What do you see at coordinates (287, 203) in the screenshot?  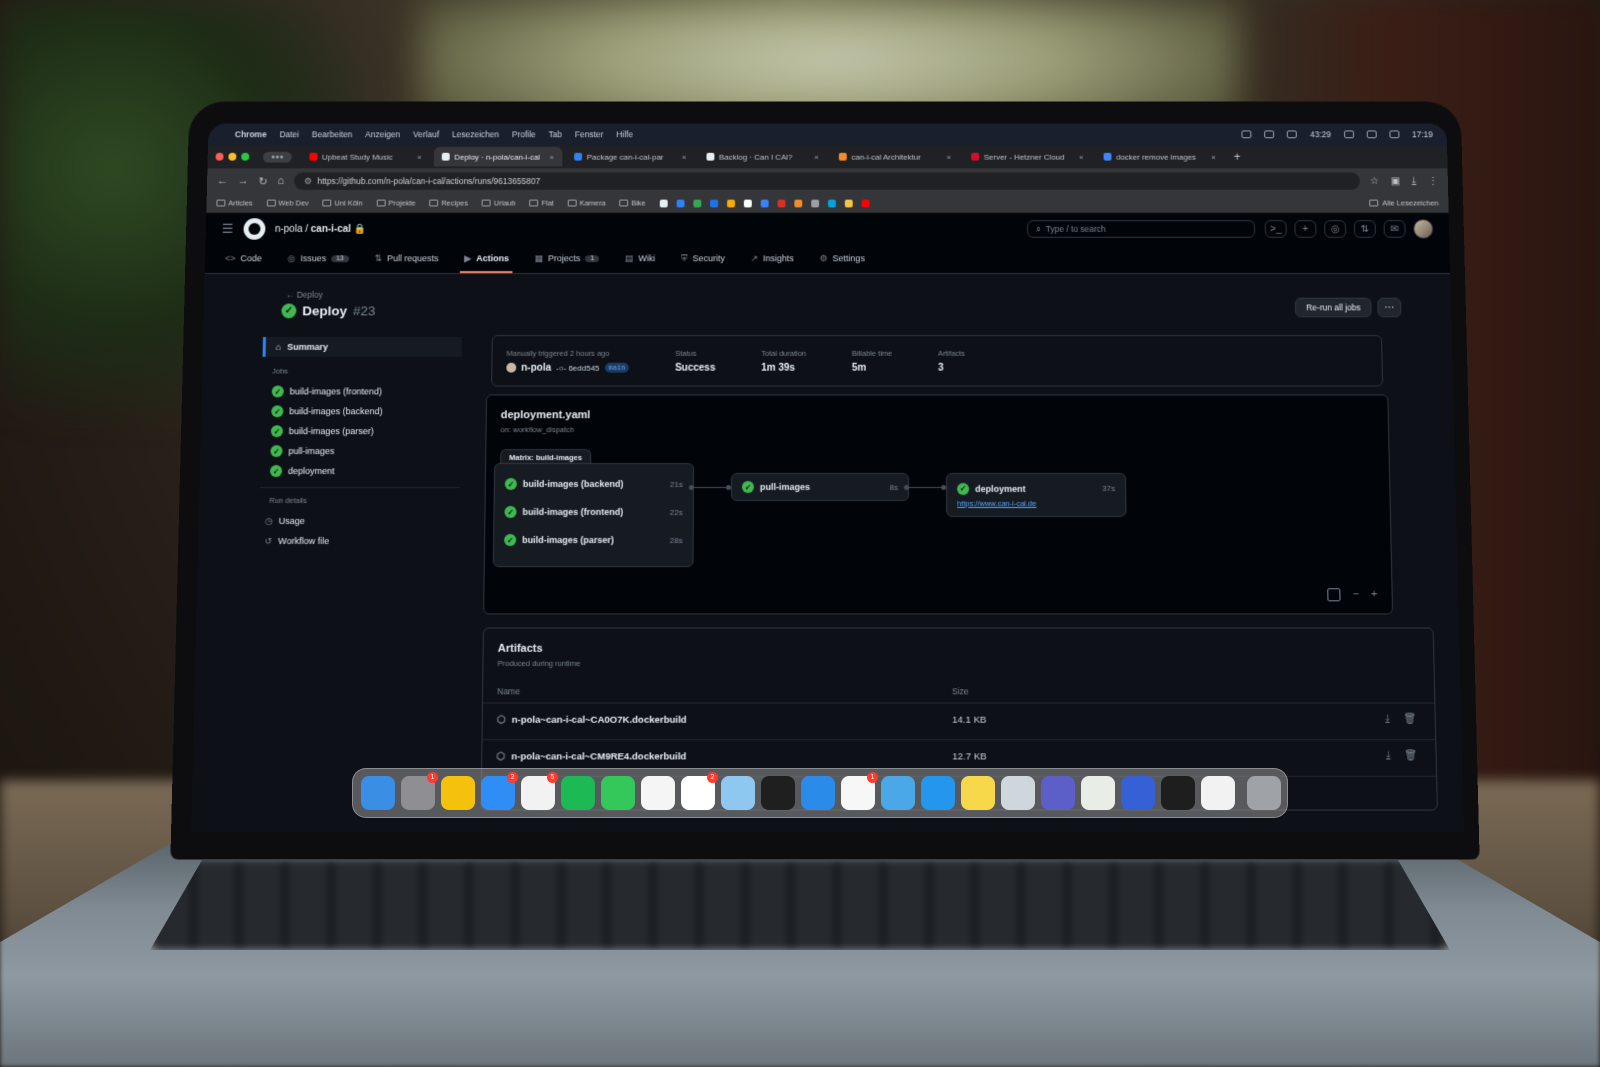 I see `bookmark-folder: Web Dev` at bounding box center [287, 203].